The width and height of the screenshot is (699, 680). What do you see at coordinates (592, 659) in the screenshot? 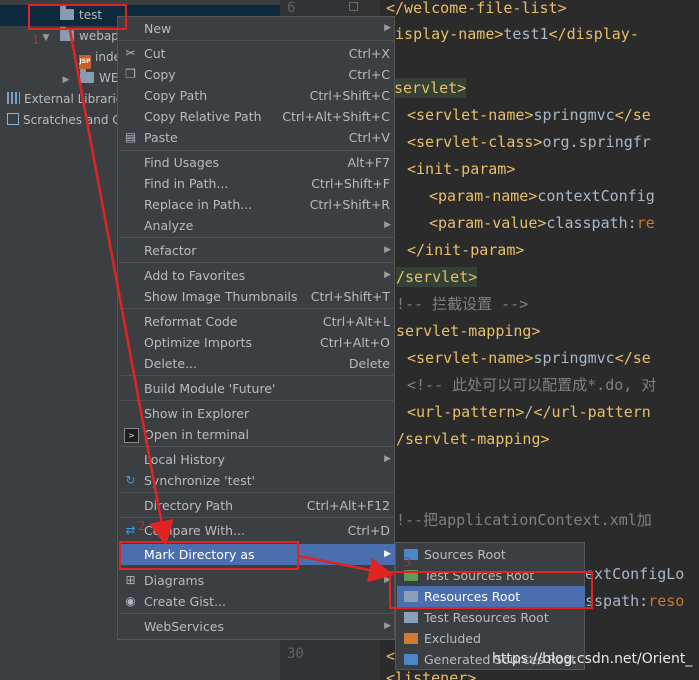
I see `watermark: https://blog.csdn.net/Orient_` at bounding box center [592, 659].